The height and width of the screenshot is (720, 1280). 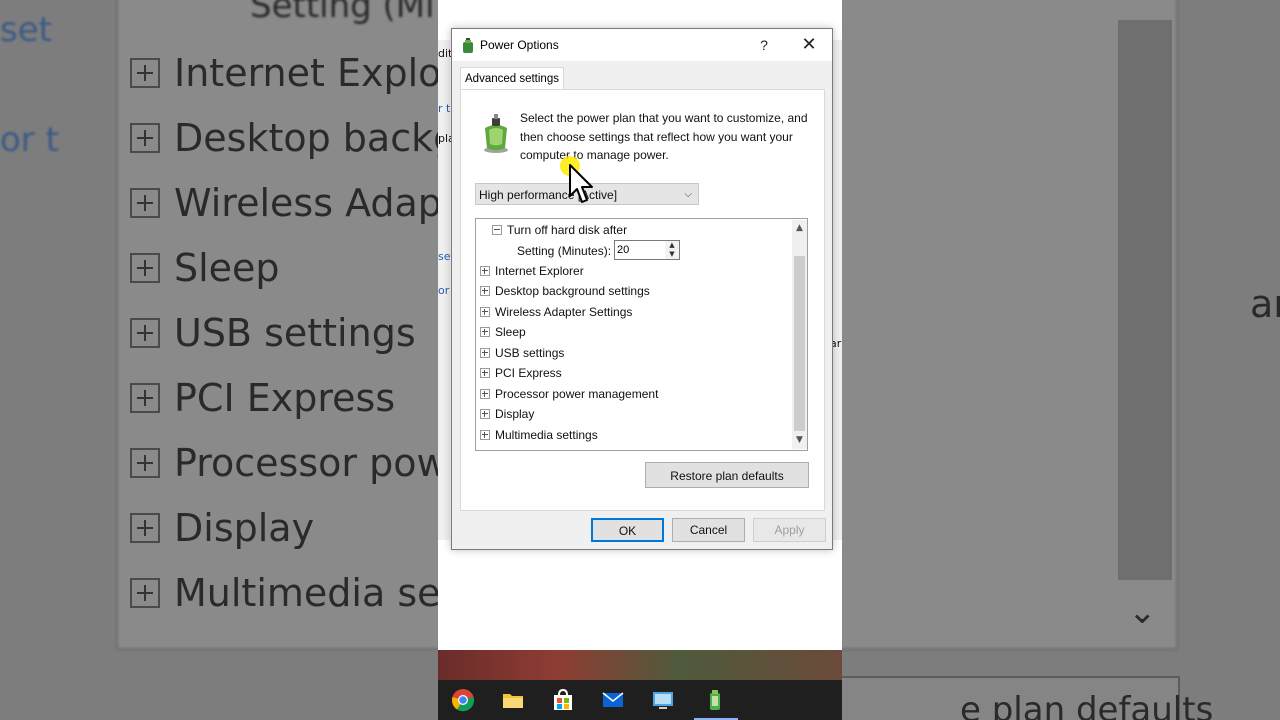 What do you see at coordinates (1142, 612) in the screenshot?
I see `chevron-down-icon: ⌄` at bounding box center [1142, 612].